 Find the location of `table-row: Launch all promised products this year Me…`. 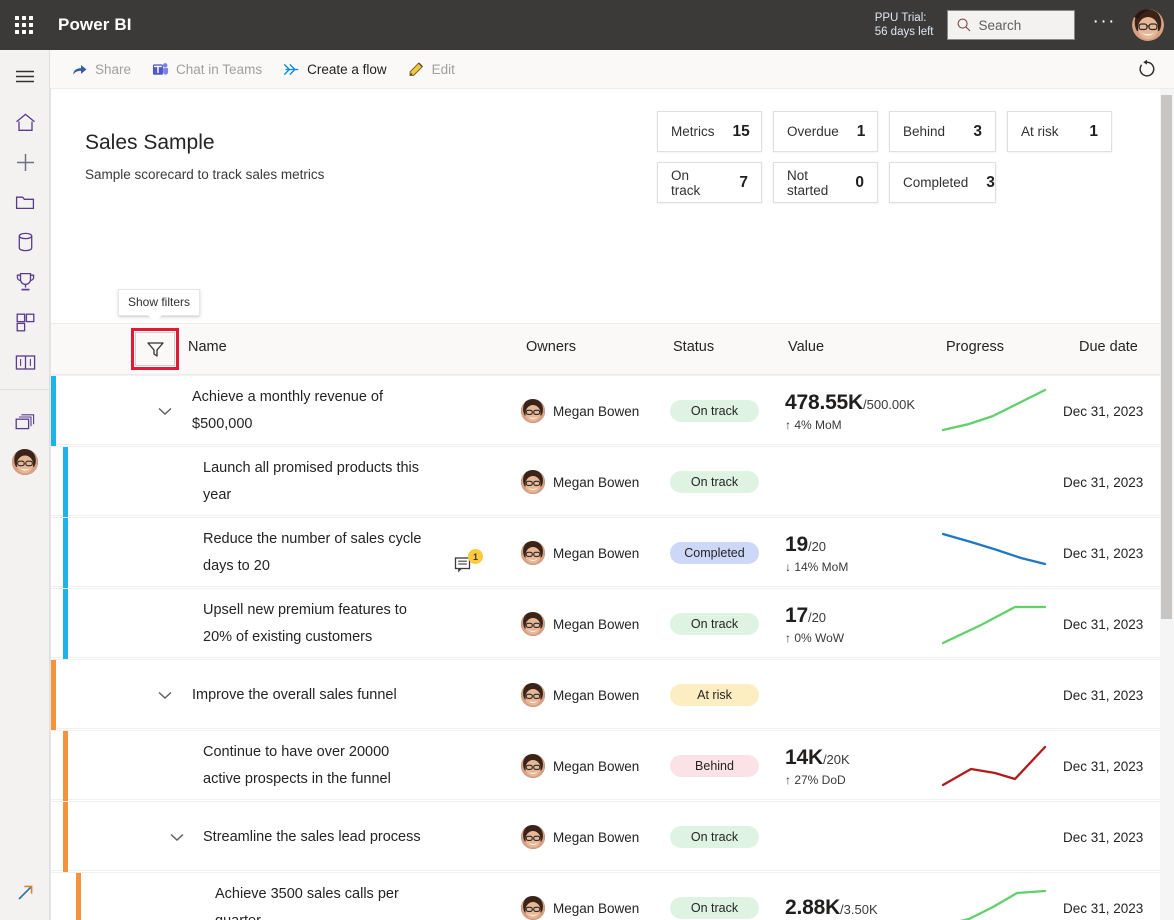

table-row: Launch all promised products this year Me… is located at coordinates (607, 481).